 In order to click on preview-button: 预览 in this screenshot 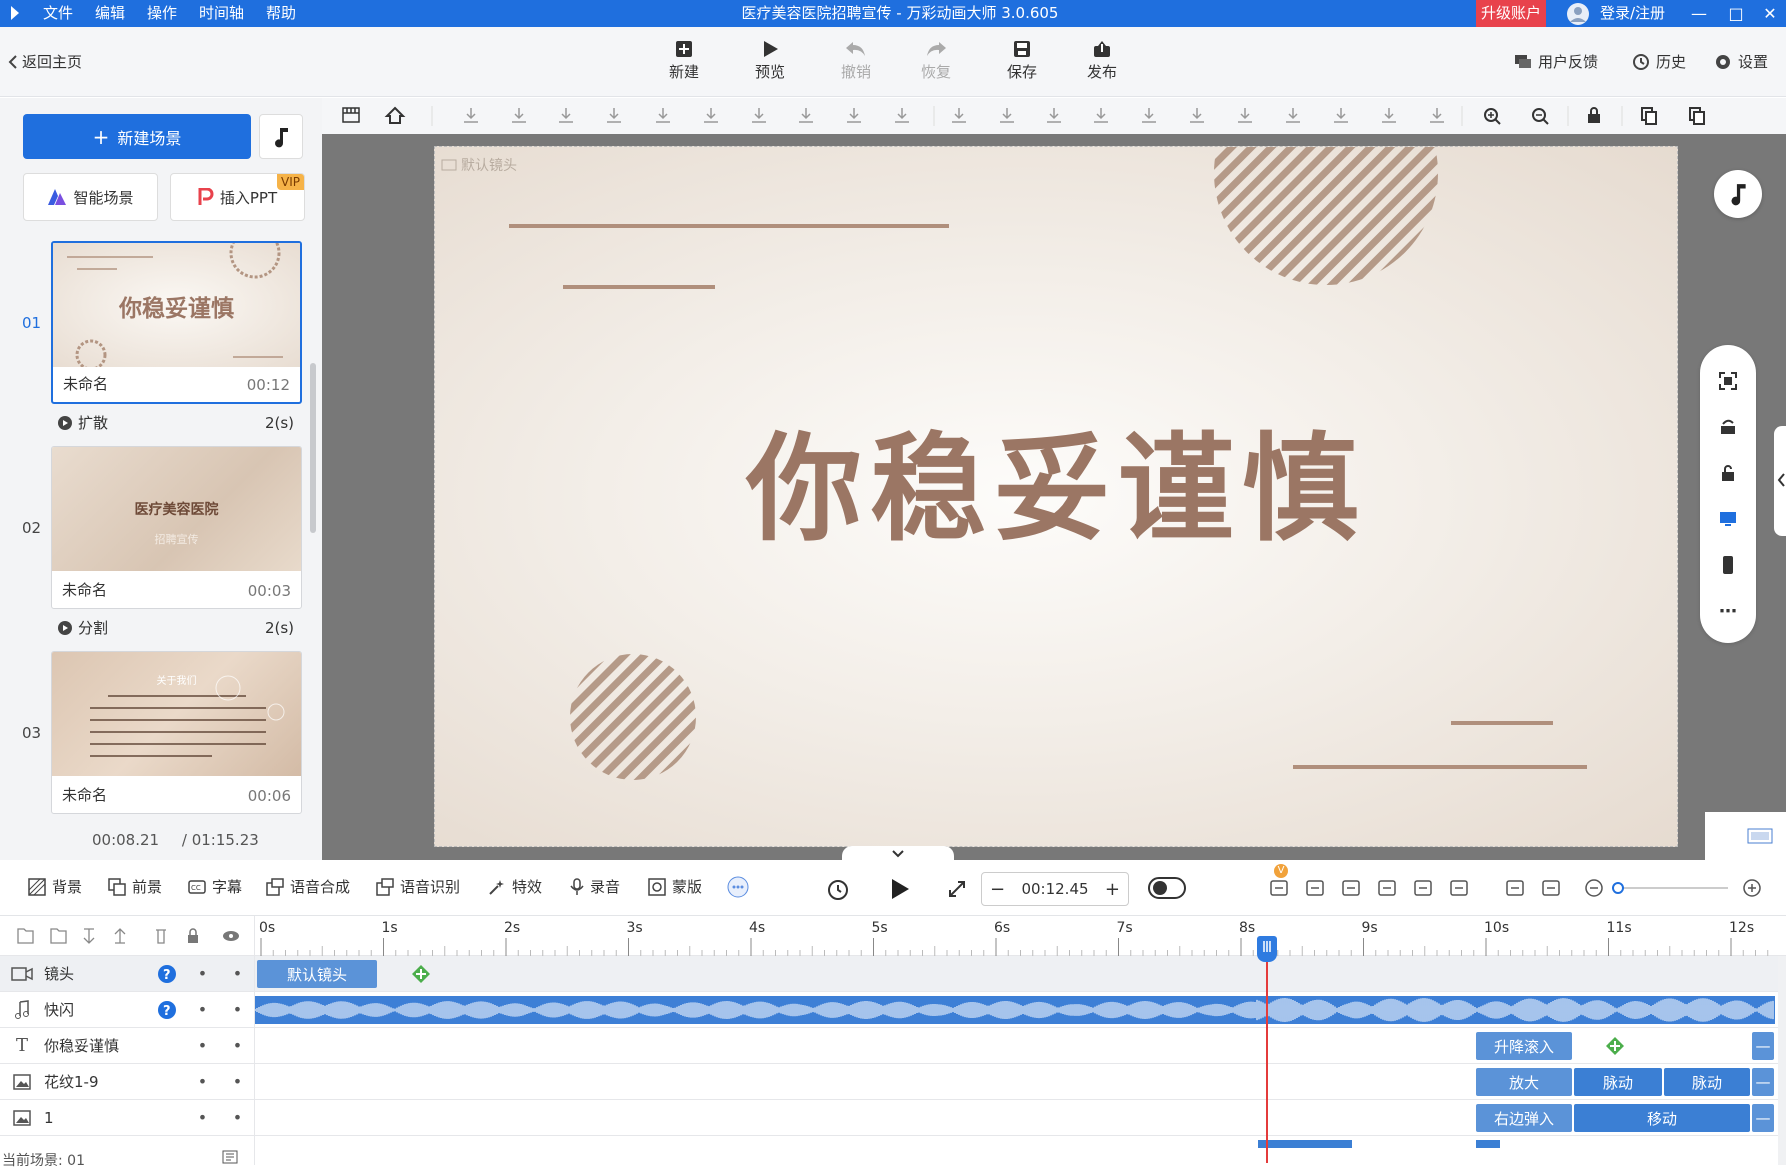, I will do `click(770, 59)`.